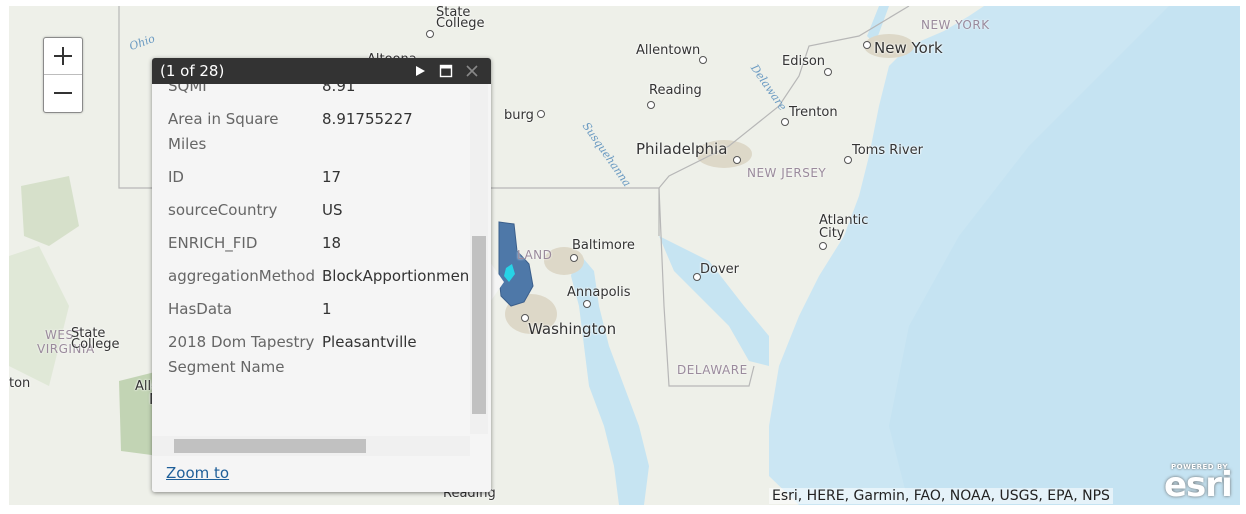 This screenshot has width=1246, height=514. Describe the element at coordinates (242, 276) in the screenshot. I see `attribute-key: aggregationMethod` at that location.